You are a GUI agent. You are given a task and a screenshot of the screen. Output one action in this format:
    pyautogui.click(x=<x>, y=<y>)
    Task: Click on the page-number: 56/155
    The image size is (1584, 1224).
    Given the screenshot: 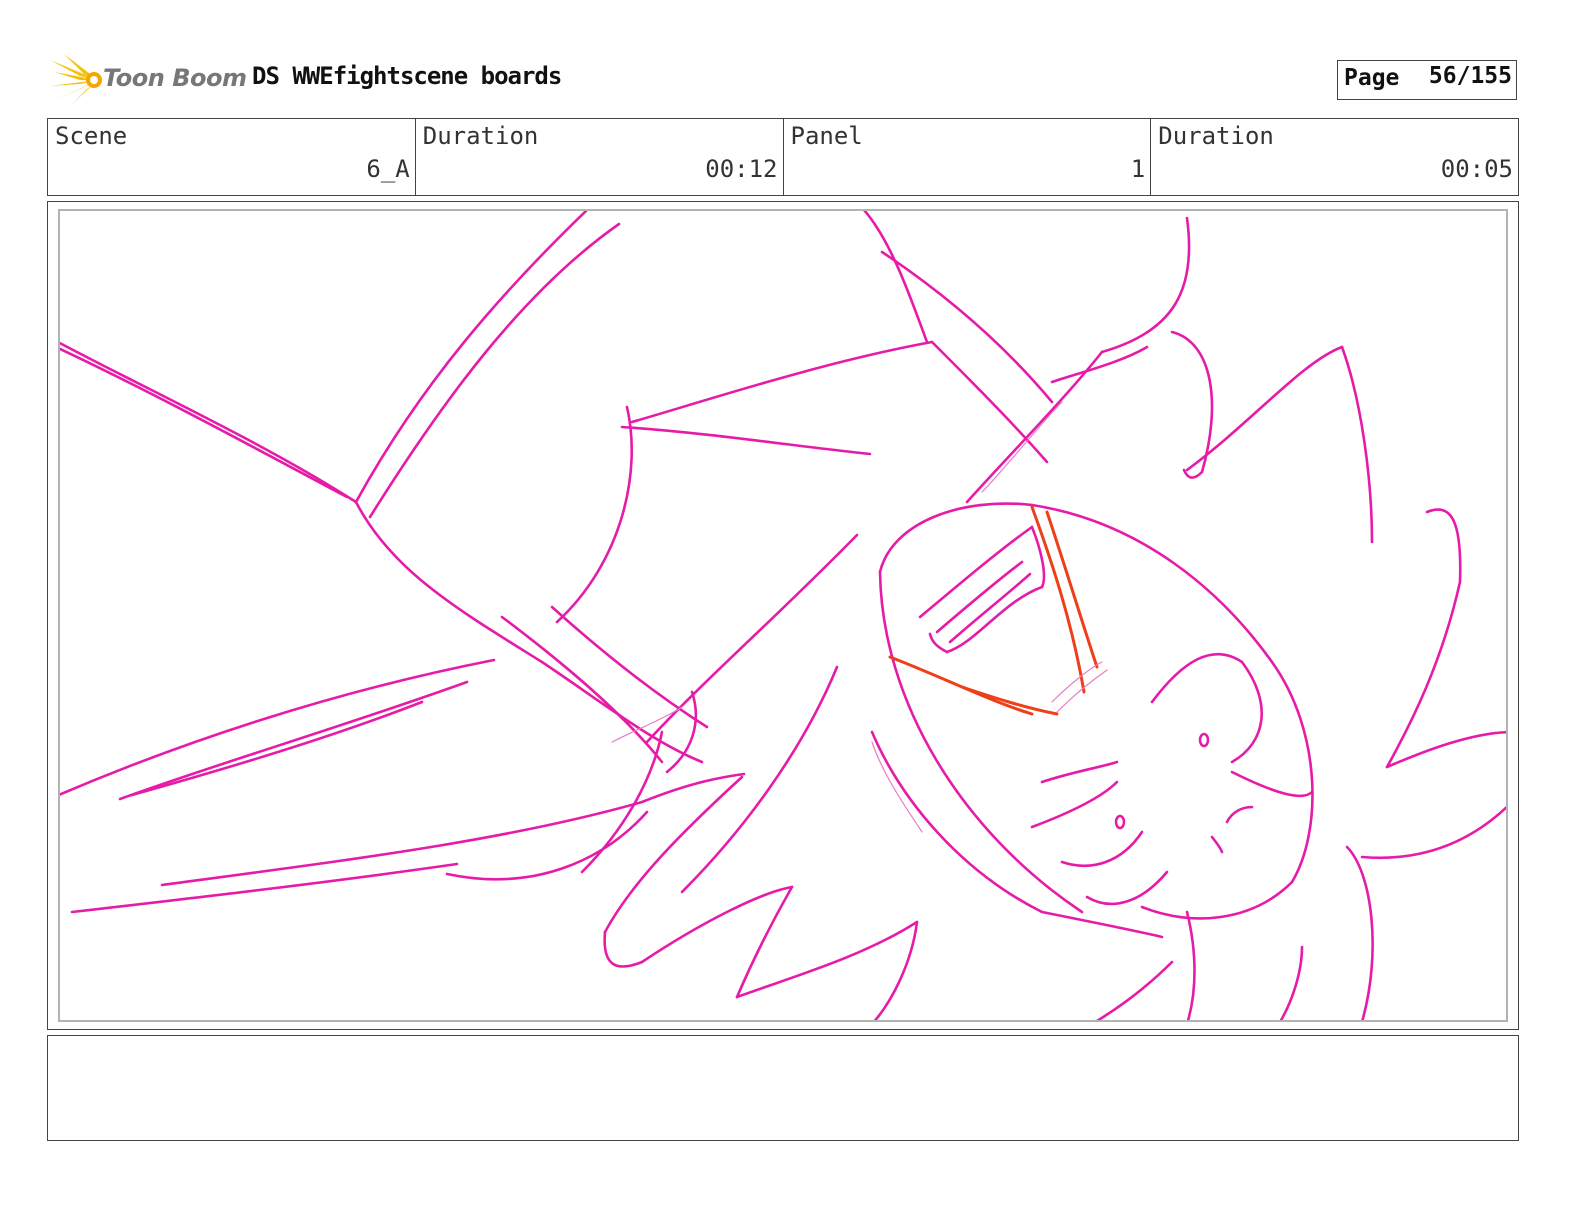 What is the action you would take?
    pyautogui.click(x=1470, y=76)
    